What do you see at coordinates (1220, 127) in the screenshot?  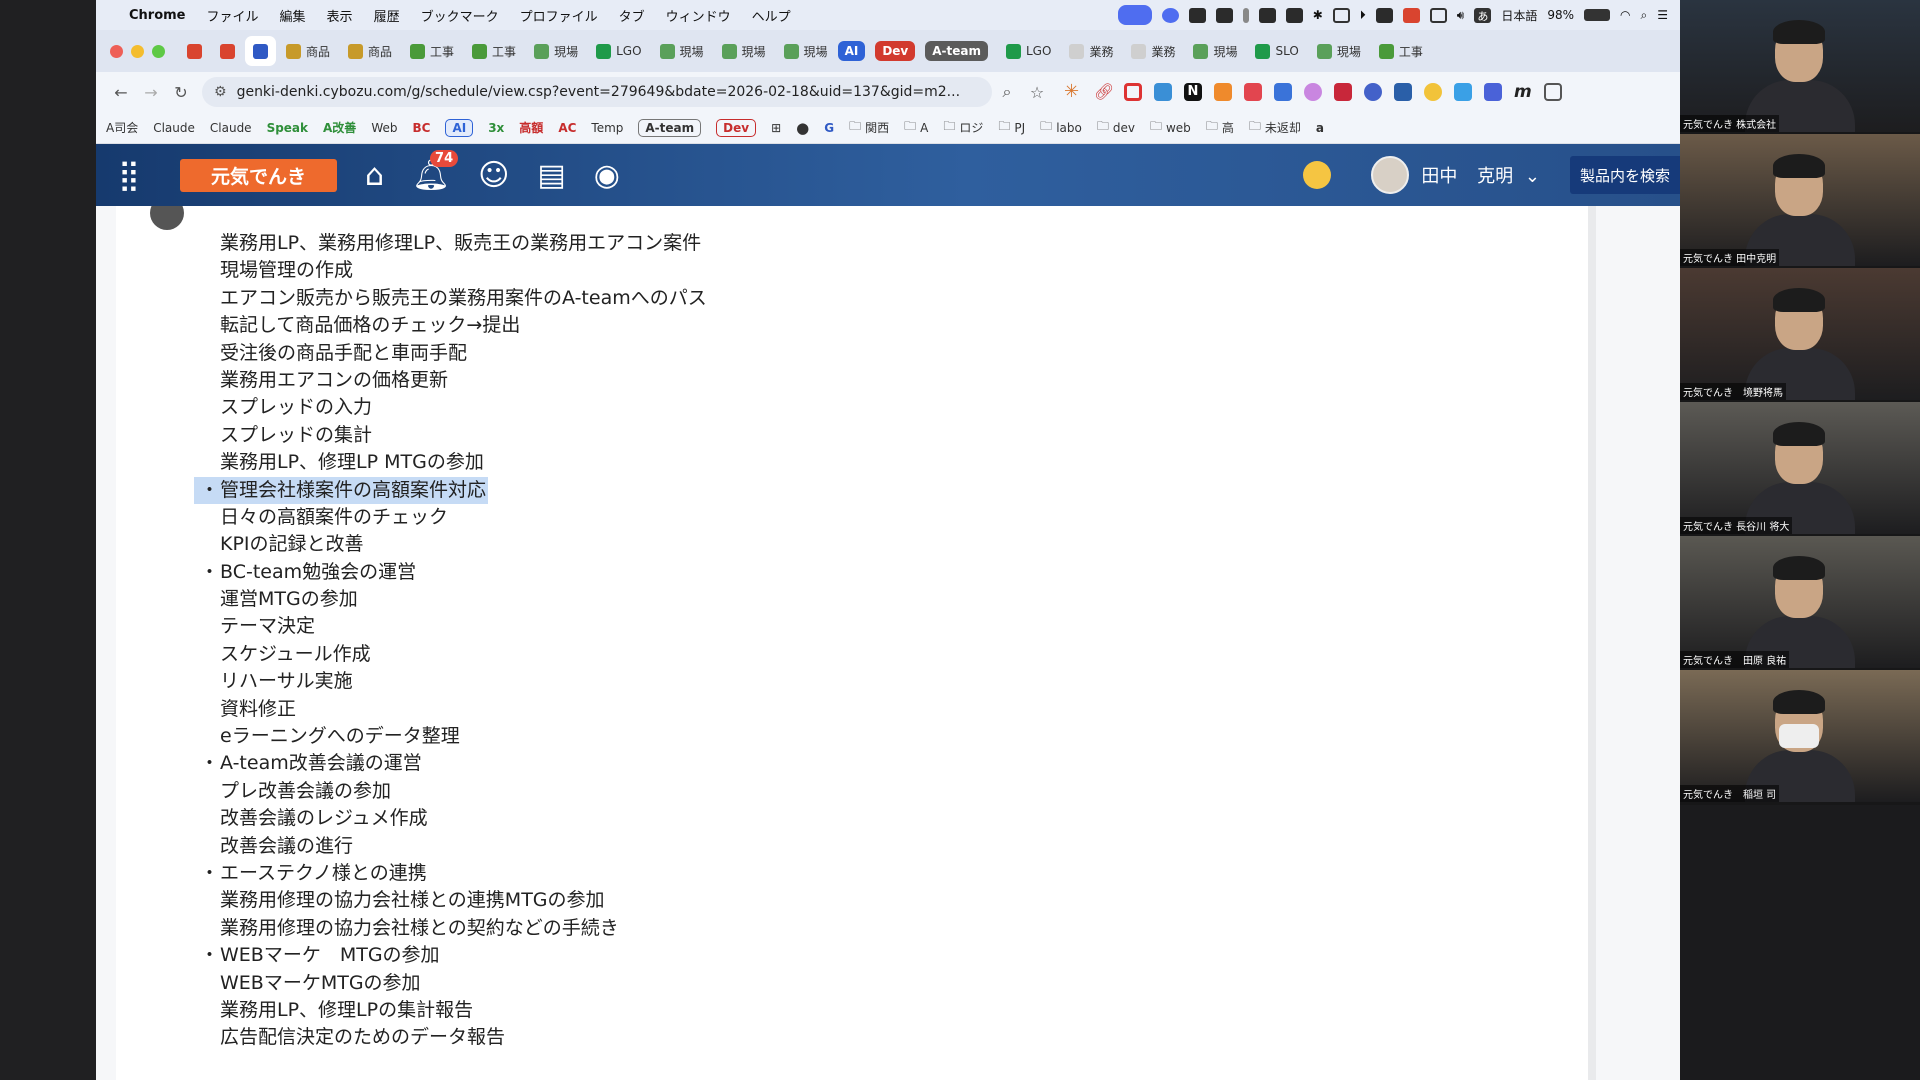 I see `bookmark-folder-7: 🗀 高` at bounding box center [1220, 127].